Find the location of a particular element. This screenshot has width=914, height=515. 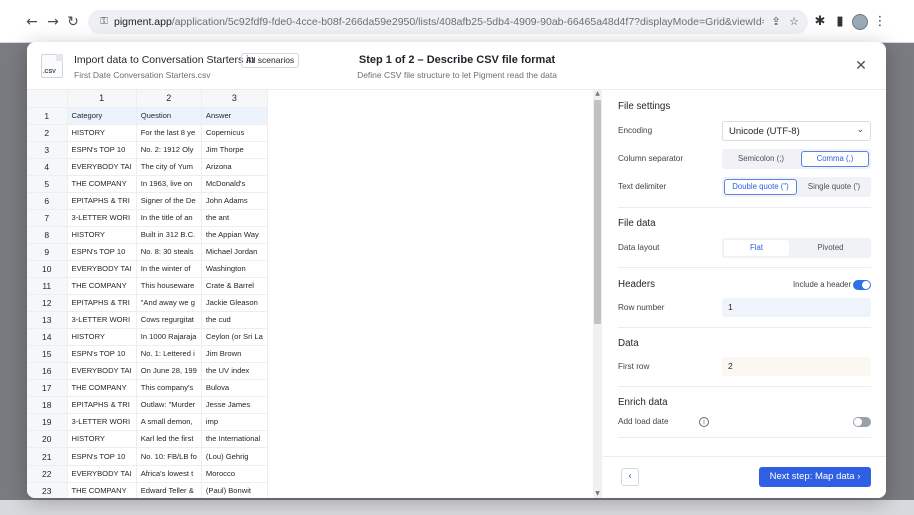

include-header-toggle is located at coordinates (862, 285).